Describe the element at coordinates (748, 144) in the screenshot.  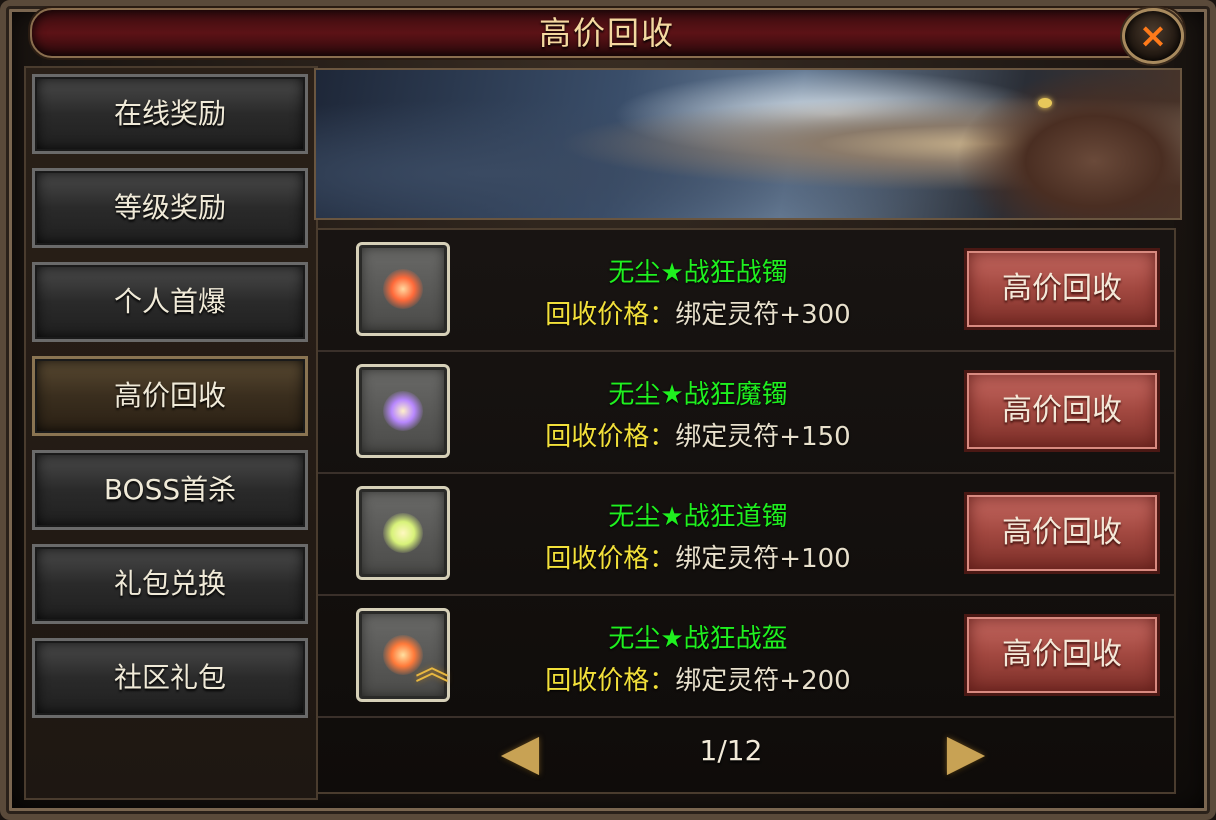
I see `banner-image` at that location.